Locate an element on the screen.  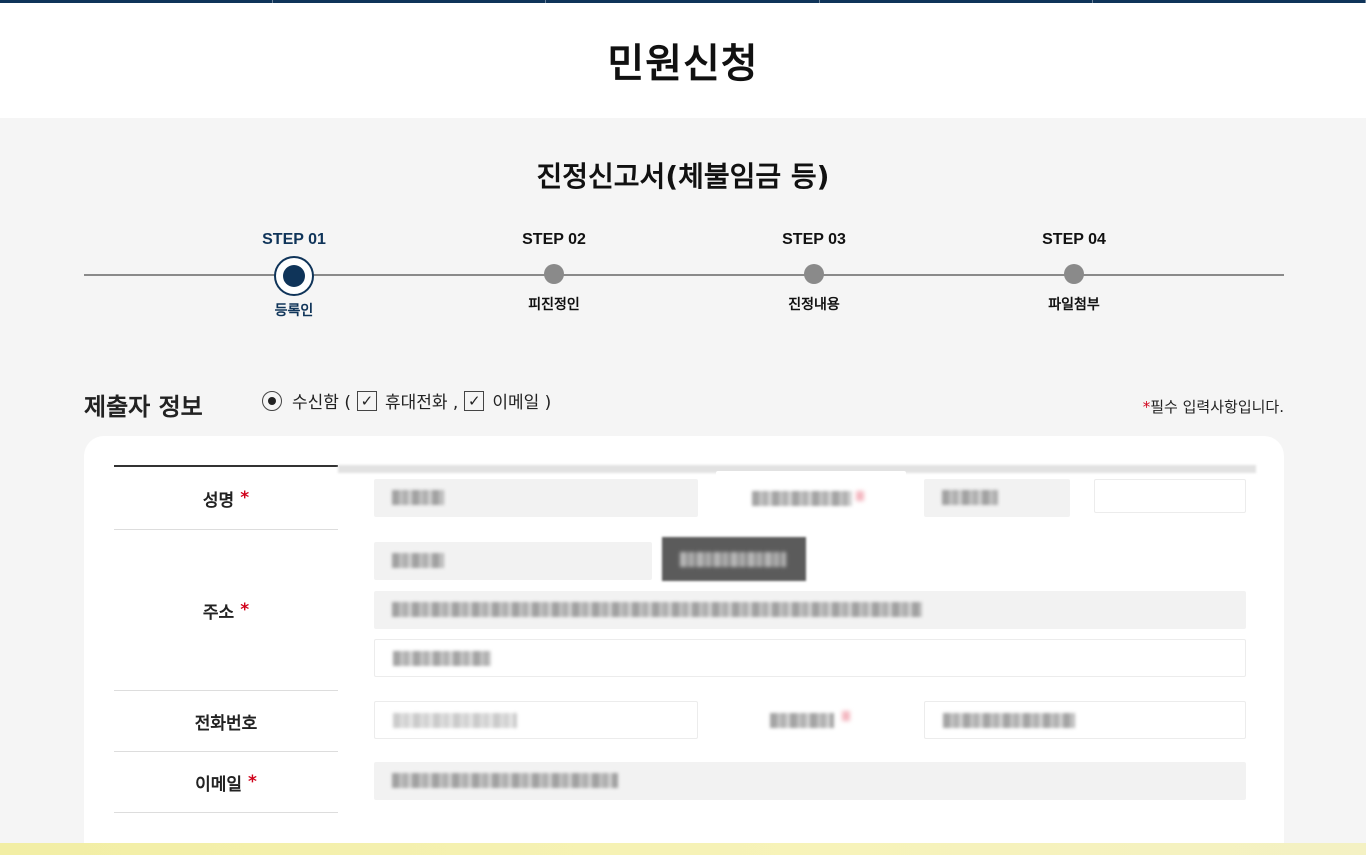
row-phone: 전화번호 is located at coordinates (685, 721).